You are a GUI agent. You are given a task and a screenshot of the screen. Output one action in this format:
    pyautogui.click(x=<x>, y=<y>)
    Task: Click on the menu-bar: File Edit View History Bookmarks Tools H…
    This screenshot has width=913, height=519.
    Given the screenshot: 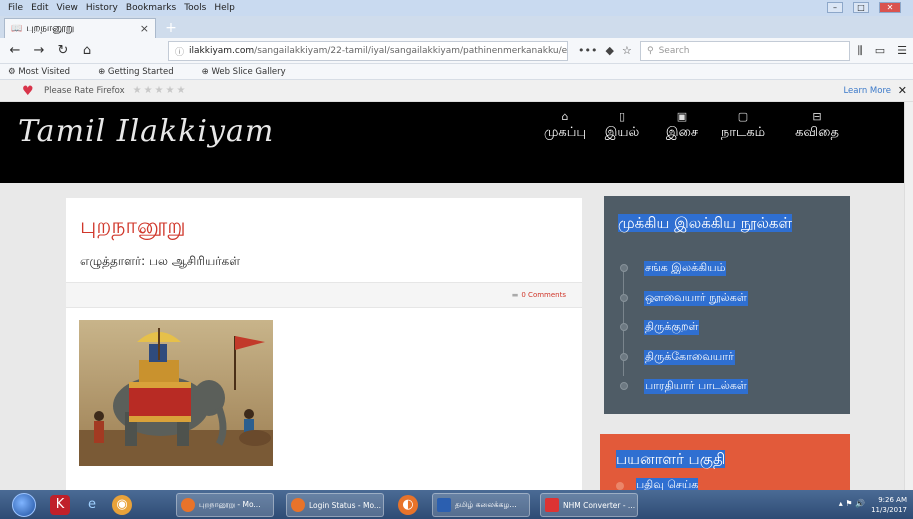 What is the action you would take?
    pyautogui.click(x=456, y=8)
    